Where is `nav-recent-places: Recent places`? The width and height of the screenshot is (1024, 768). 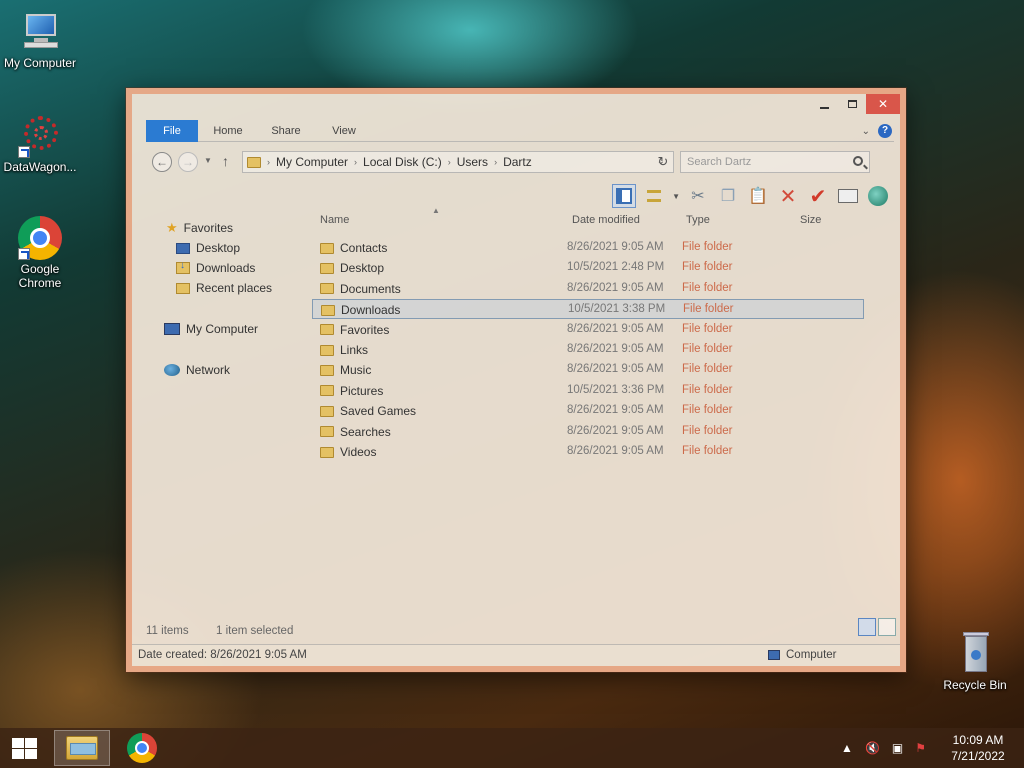
nav-recent-places: Recent places is located at coordinates (224, 288).